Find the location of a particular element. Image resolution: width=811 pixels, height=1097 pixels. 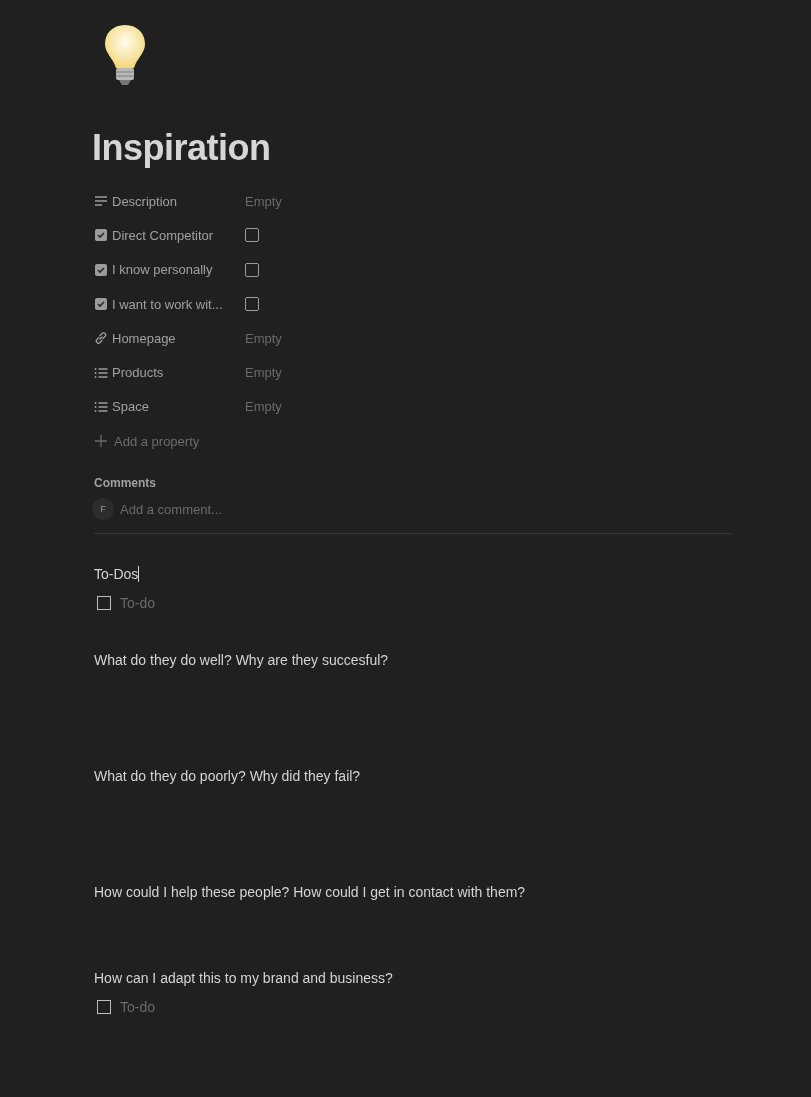

text-block: How could I help these people? How could I get in contact with them? is located at coordinates (310, 892).